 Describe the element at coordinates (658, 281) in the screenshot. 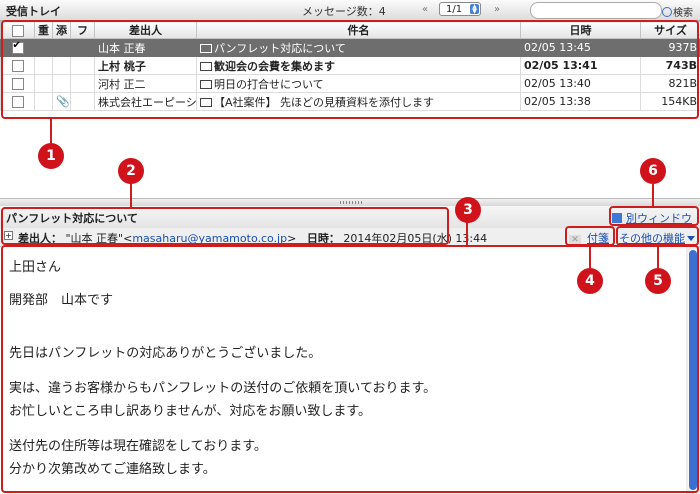

I see `callout-badge-5: 5` at that location.